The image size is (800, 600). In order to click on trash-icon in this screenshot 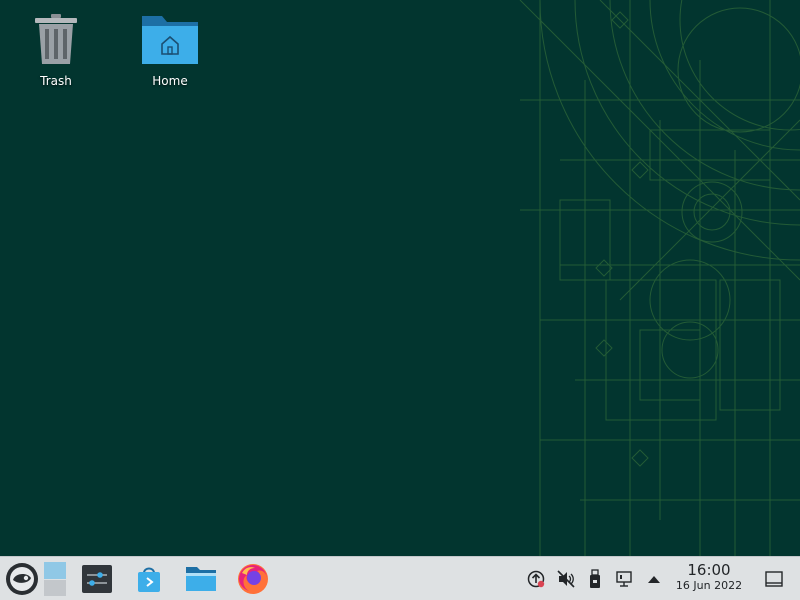, I will do `click(56, 39)`.